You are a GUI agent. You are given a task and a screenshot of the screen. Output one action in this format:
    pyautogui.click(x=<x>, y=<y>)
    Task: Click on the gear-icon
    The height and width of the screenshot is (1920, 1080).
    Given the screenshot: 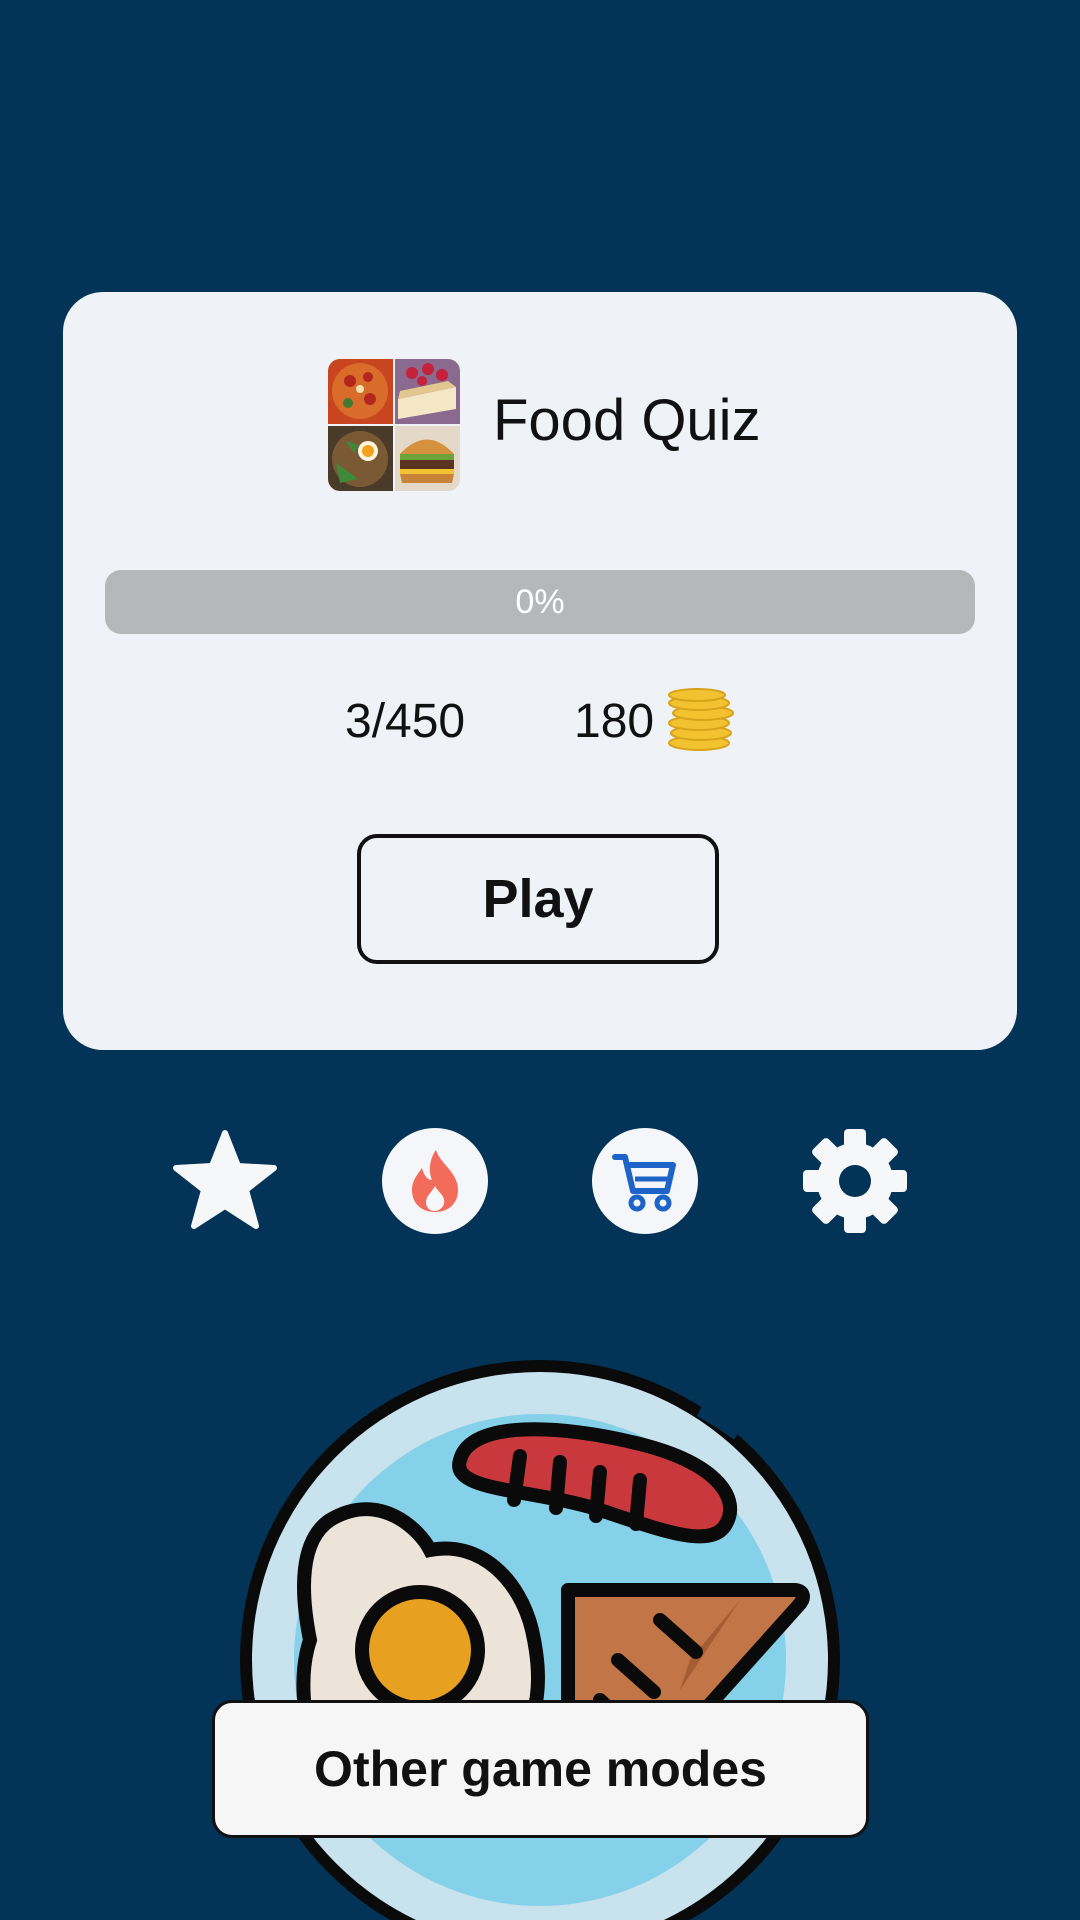 What is the action you would take?
    pyautogui.click(x=855, y=1181)
    